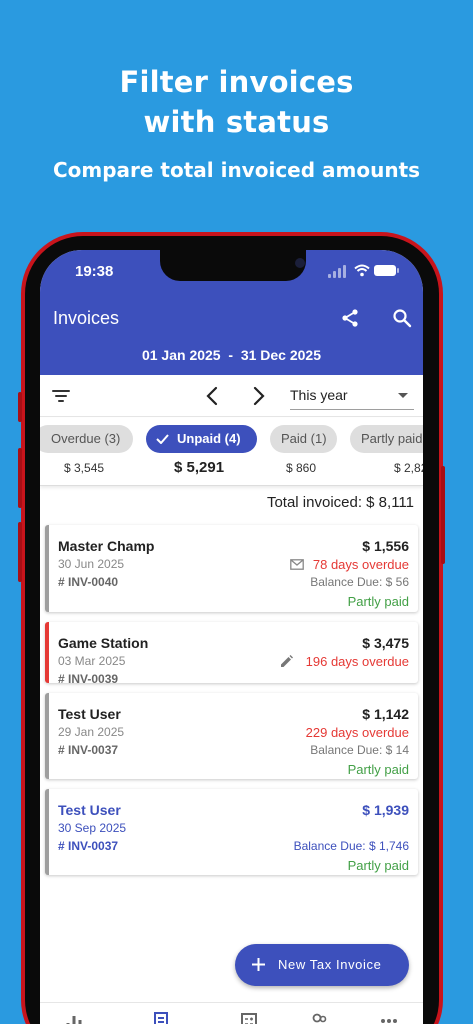 The width and height of the screenshot is (473, 1024). Describe the element at coordinates (86, 439) in the screenshot. I see `filter-chip-overdue: Overdue (3)` at that location.